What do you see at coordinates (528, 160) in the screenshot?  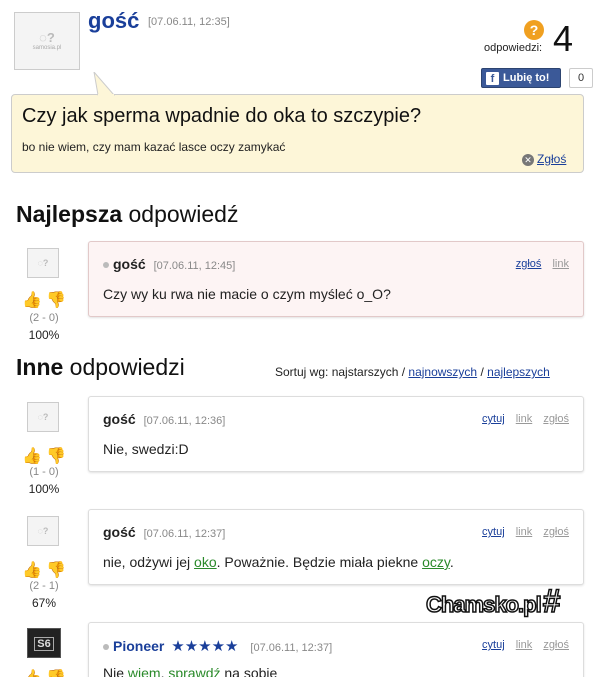 I see `report-icon: ✕` at bounding box center [528, 160].